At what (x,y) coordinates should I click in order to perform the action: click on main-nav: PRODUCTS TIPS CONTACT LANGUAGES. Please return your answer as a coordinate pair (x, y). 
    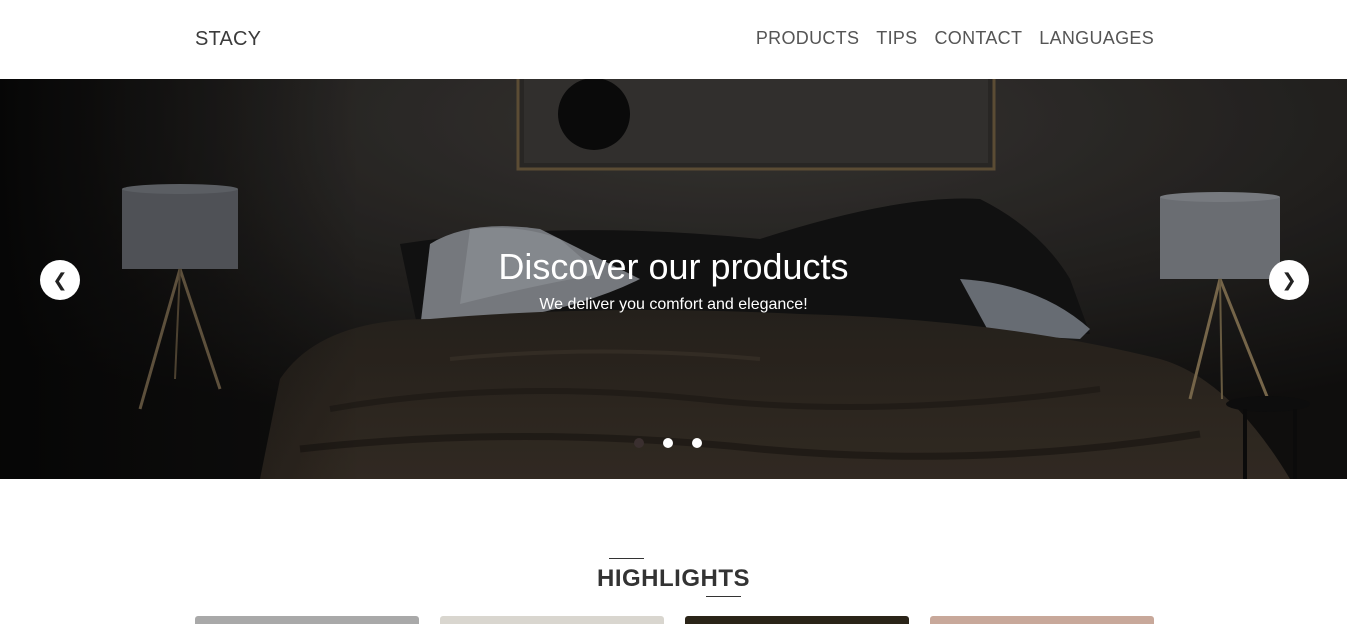
    Looking at the image, I should click on (955, 38).